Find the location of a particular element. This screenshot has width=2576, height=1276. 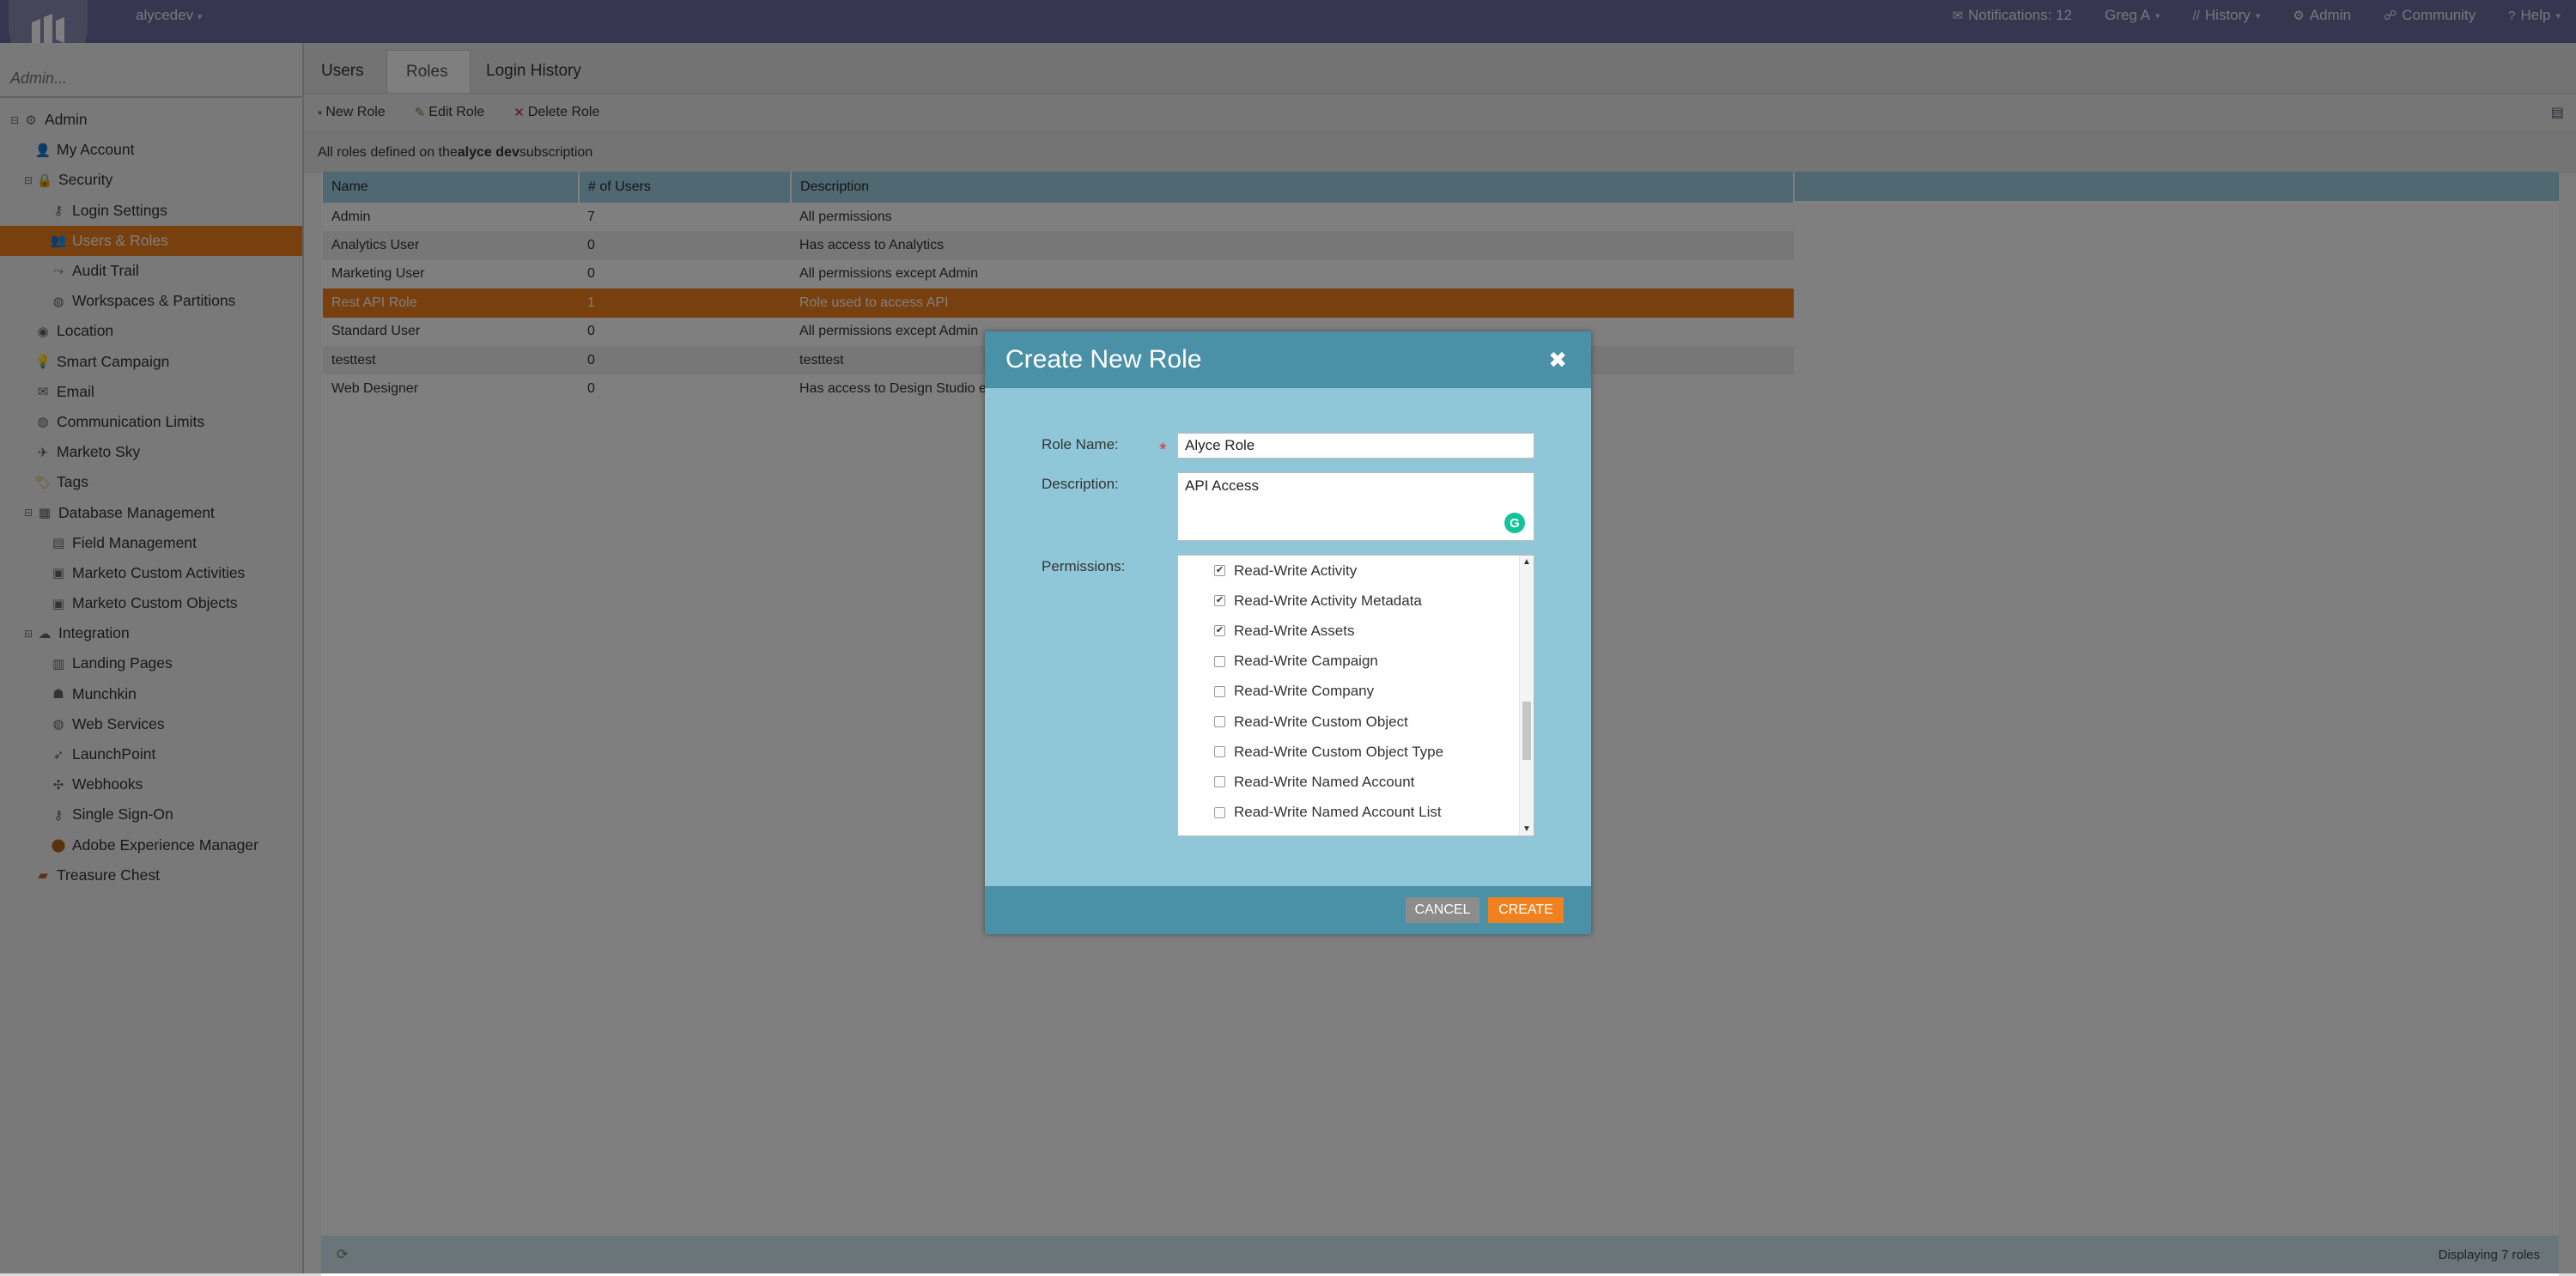

permission-label: Read-Write Company is located at coordinates (1305, 691).